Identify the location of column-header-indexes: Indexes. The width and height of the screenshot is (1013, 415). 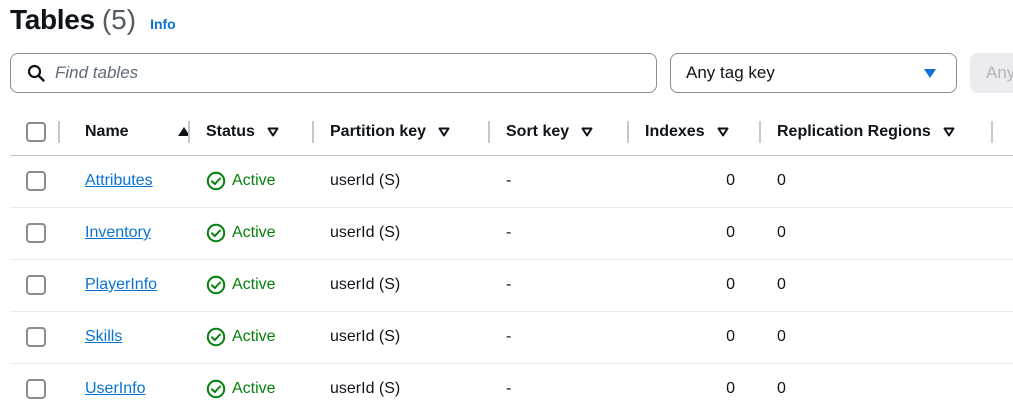
(695, 132).